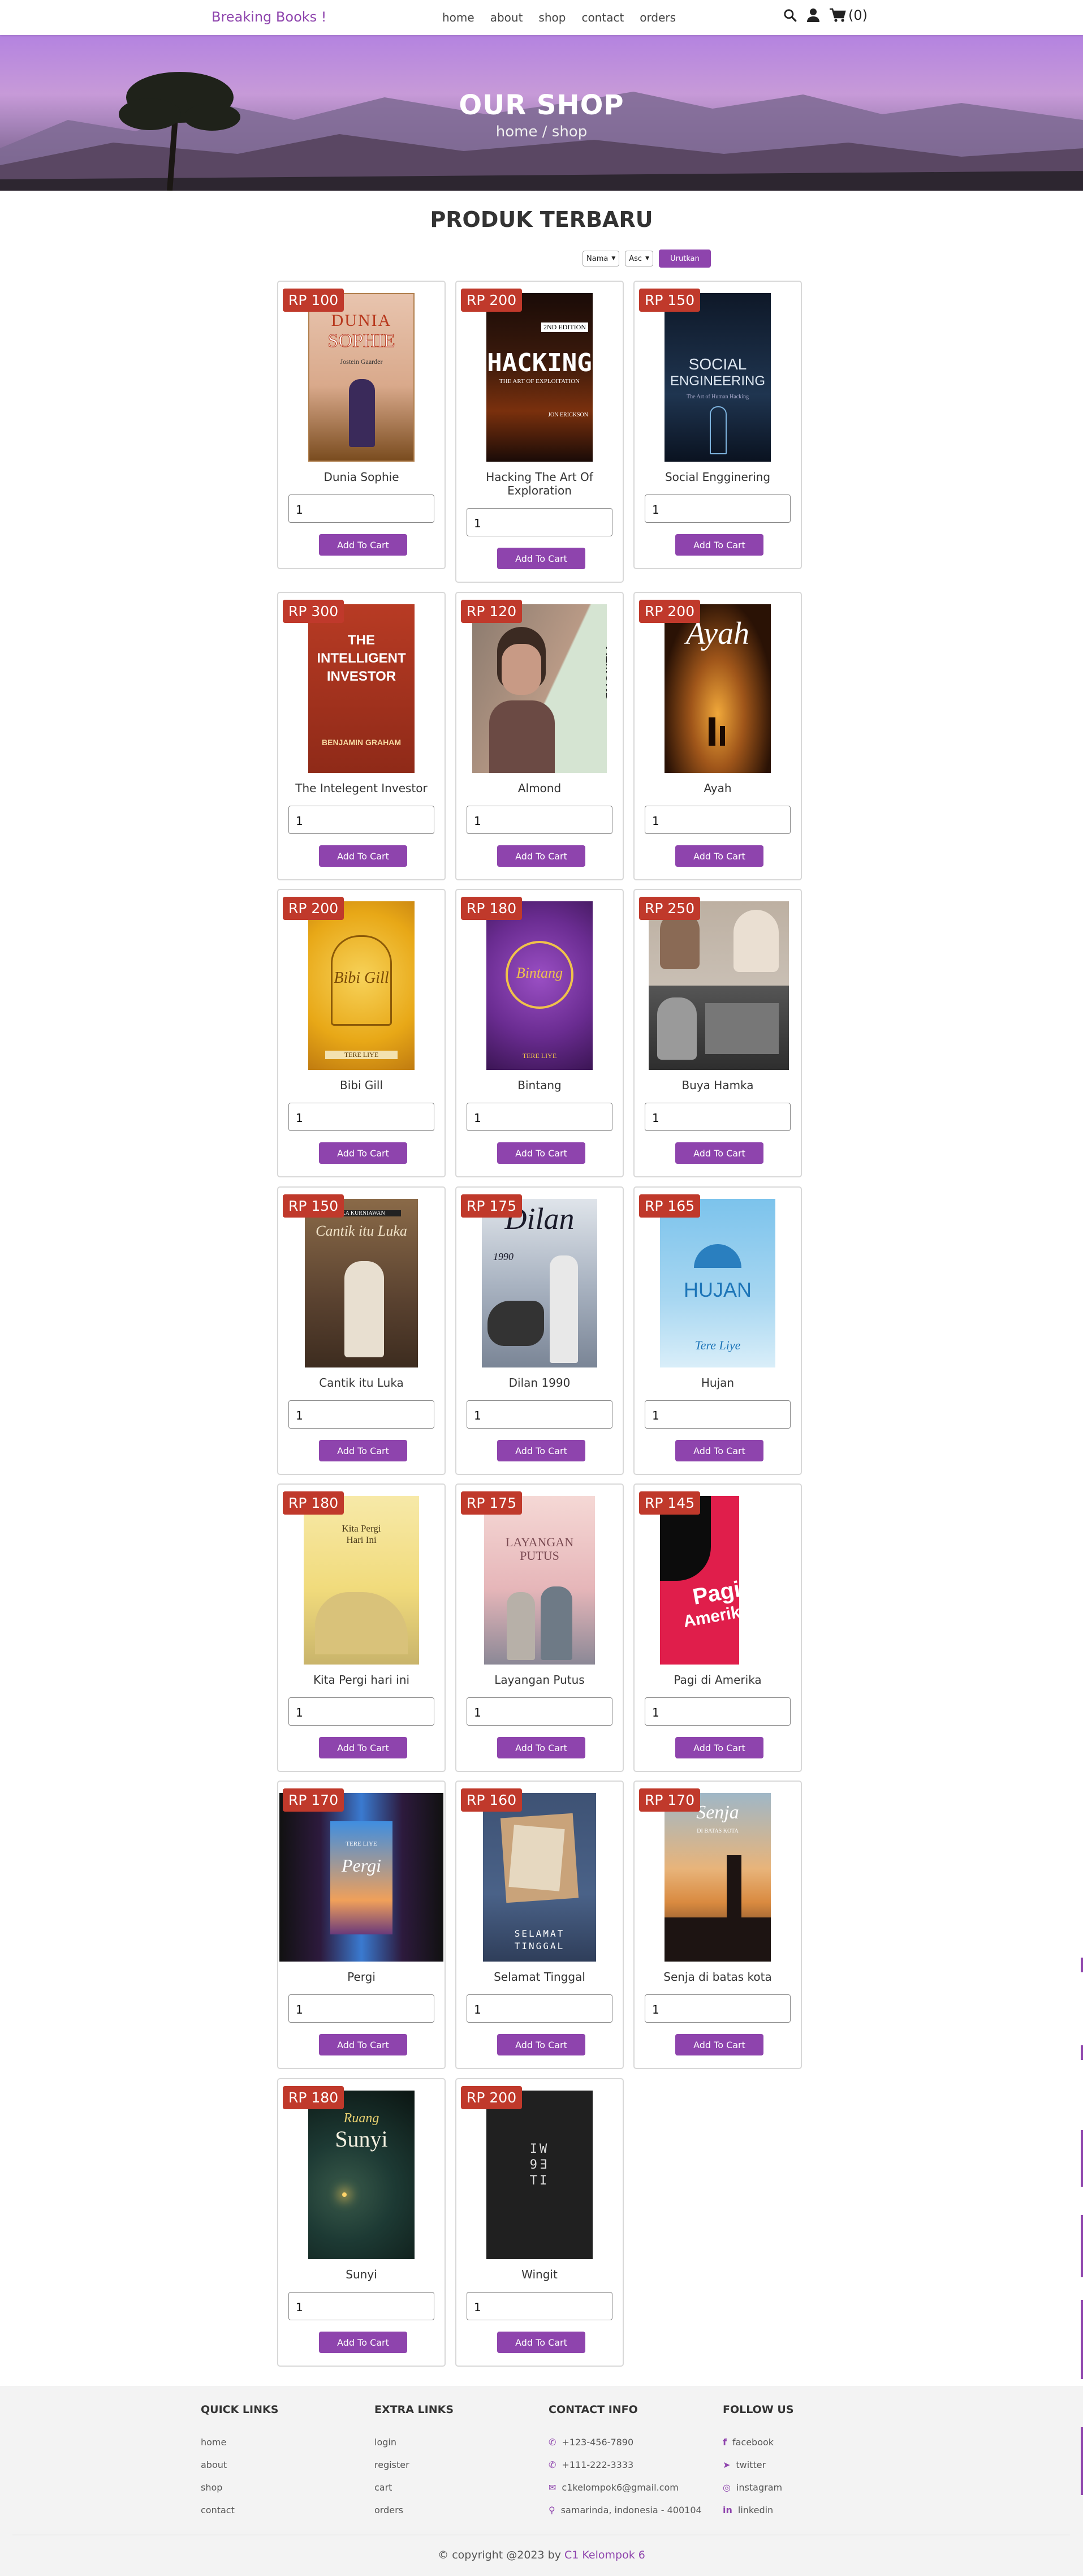 This screenshot has width=1083, height=2576. Describe the element at coordinates (269, 17) in the screenshot. I see `site-logo: Breaking Books !` at that location.